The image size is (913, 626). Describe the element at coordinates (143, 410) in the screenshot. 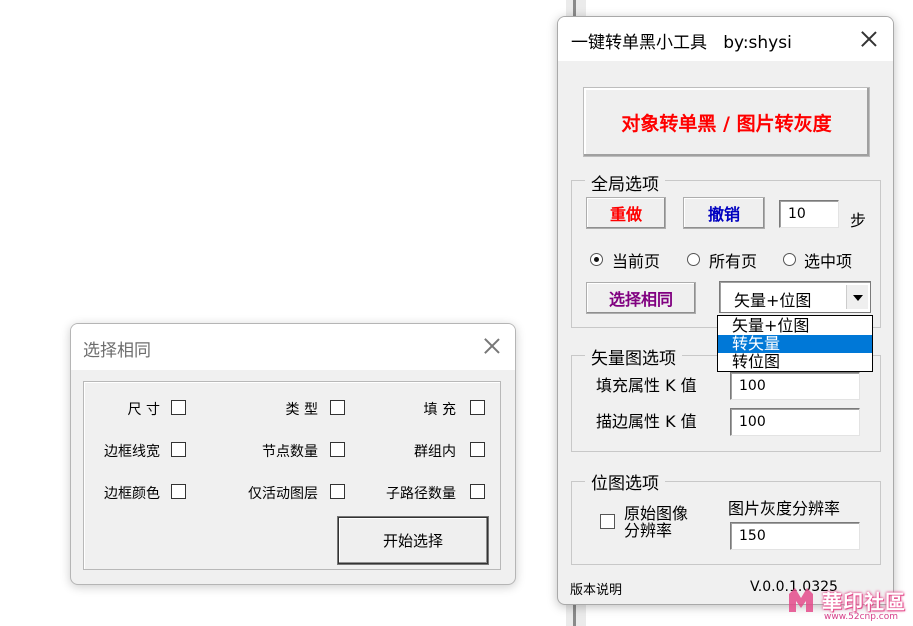

I see `option-label-size: 尺 寸` at that location.